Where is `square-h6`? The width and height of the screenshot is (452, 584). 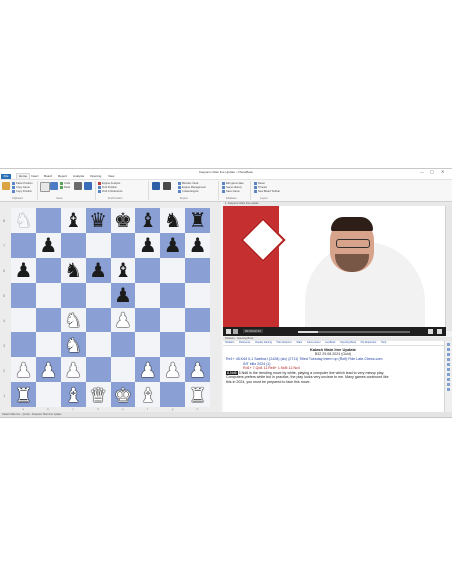 square-h6 is located at coordinates (197, 270).